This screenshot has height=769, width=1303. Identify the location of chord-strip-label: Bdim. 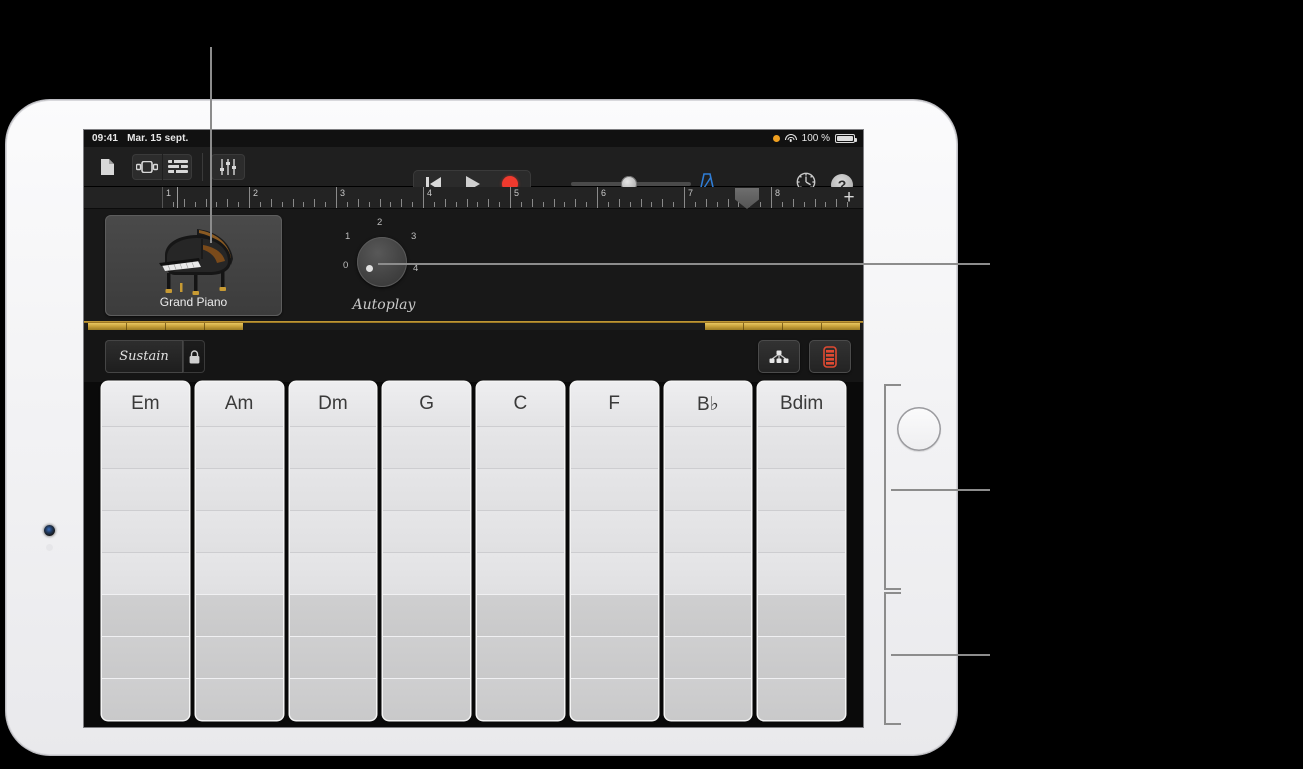
(801, 404).